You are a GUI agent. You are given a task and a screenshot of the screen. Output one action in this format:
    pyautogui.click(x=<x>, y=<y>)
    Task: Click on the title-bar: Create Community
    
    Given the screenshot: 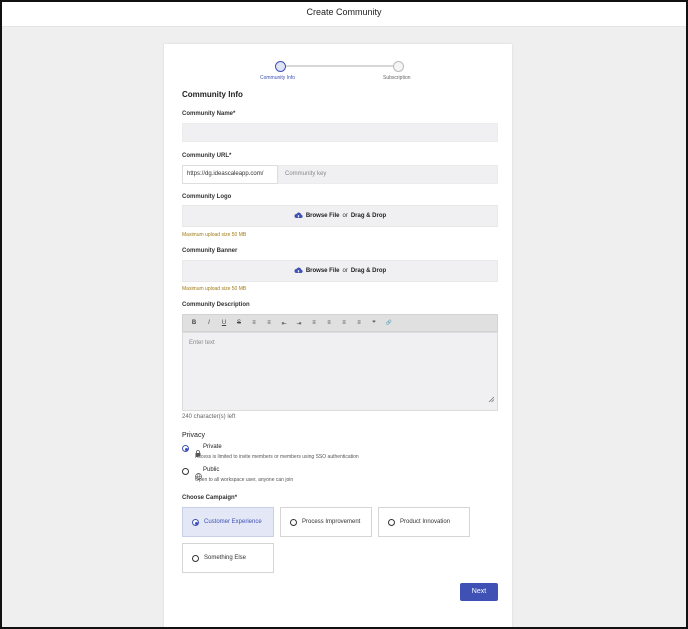 What is the action you would take?
    pyautogui.click(x=344, y=14)
    